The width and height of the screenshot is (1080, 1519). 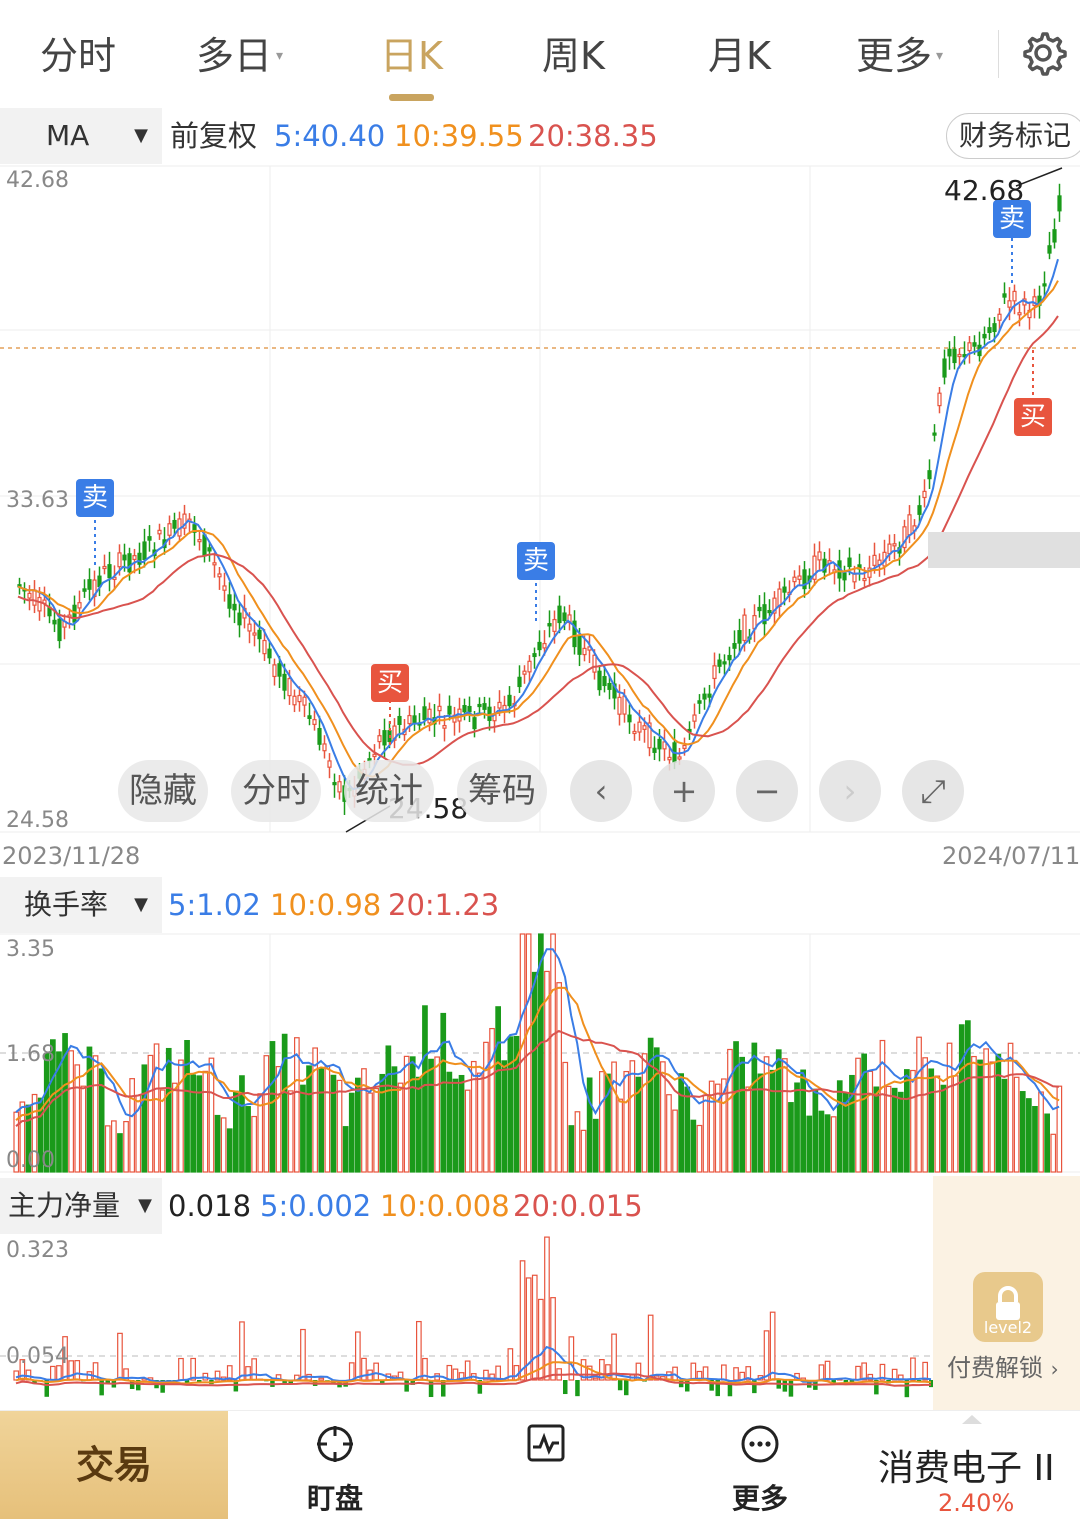 I want to click on indicator-selector: MA ▼, so click(x=81, y=136).